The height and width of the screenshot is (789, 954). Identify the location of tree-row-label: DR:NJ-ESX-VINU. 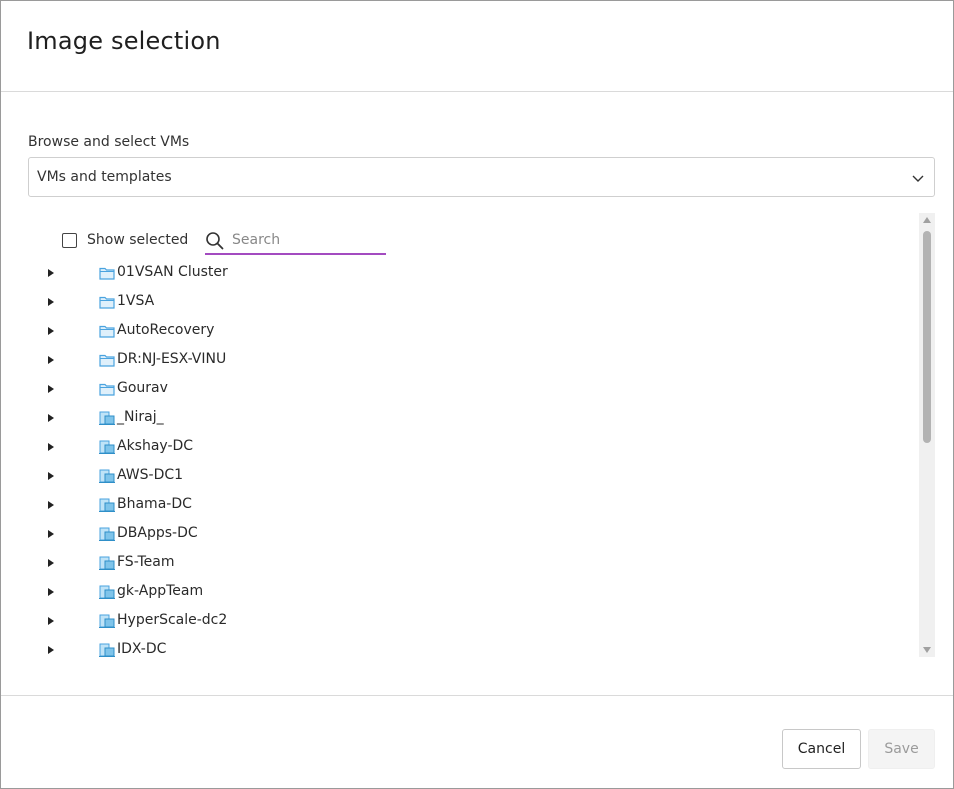
(172, 359).